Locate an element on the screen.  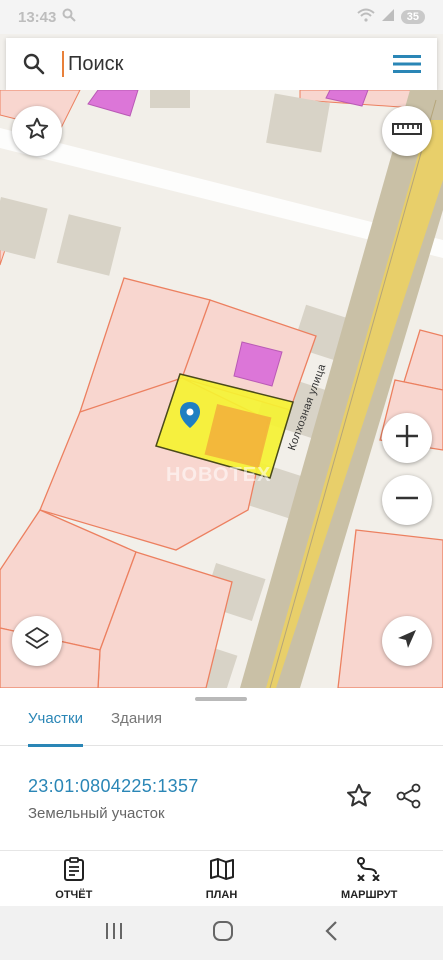
zoom-in-button is located at coordinates (407, 438).